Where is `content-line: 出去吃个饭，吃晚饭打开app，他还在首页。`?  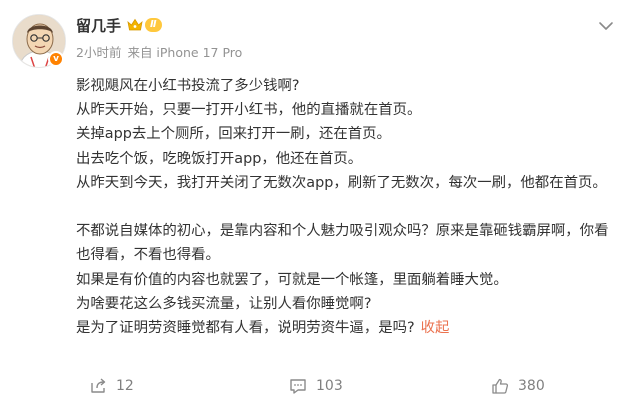 content-line: 出去吃个饭，吃晚饭打开app，他还在首页。 is located at coordinates (219, 158).